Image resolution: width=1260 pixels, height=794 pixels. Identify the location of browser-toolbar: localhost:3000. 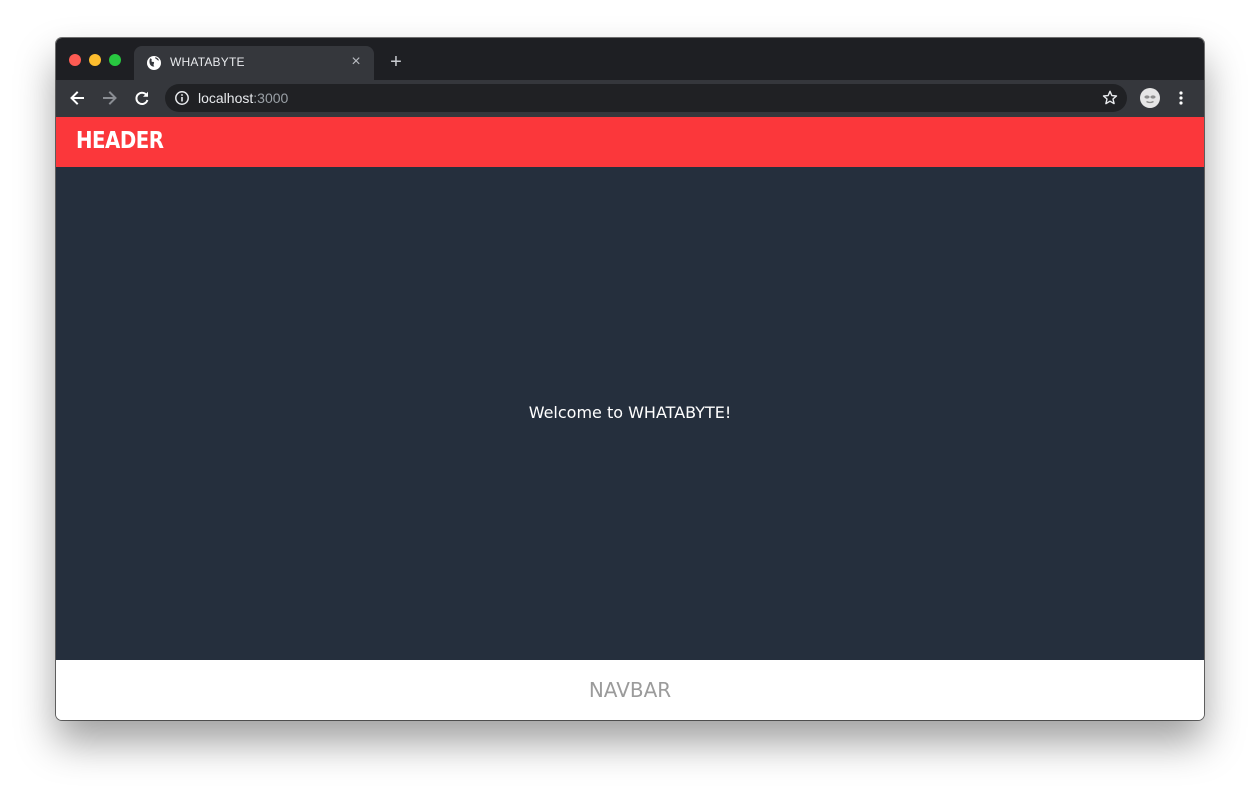
(630, 98).